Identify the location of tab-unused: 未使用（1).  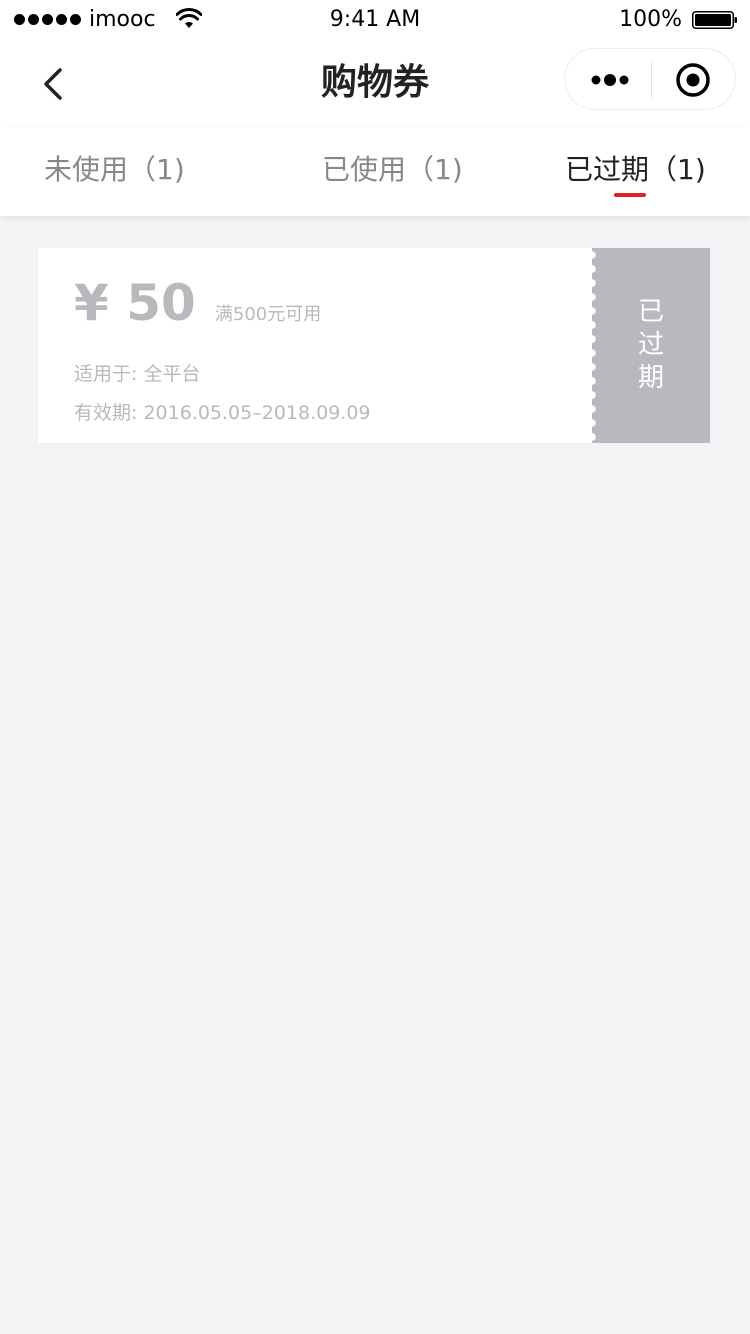
(114, 170).